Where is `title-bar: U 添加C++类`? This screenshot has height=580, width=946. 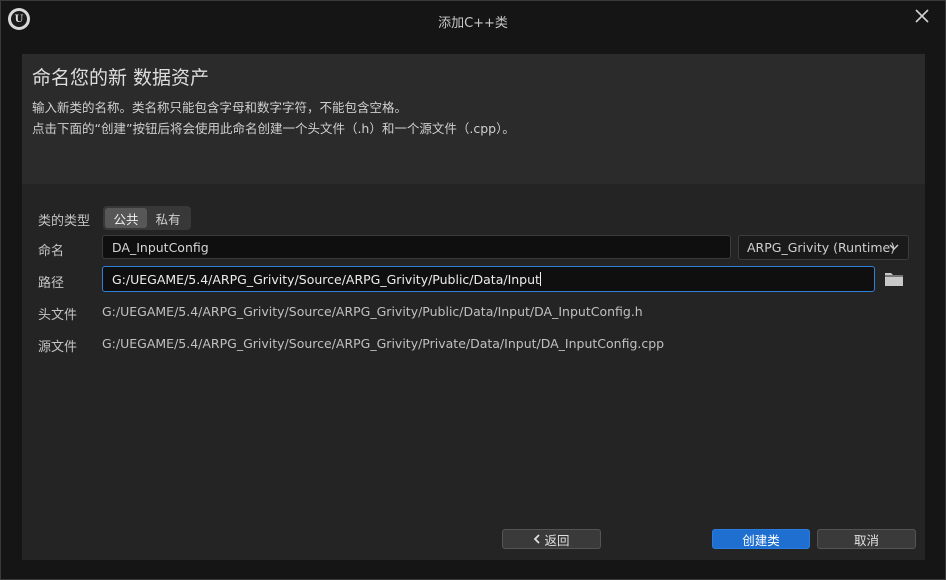
title-bar: U 添加C++类 is located at coordinates (473, 20).